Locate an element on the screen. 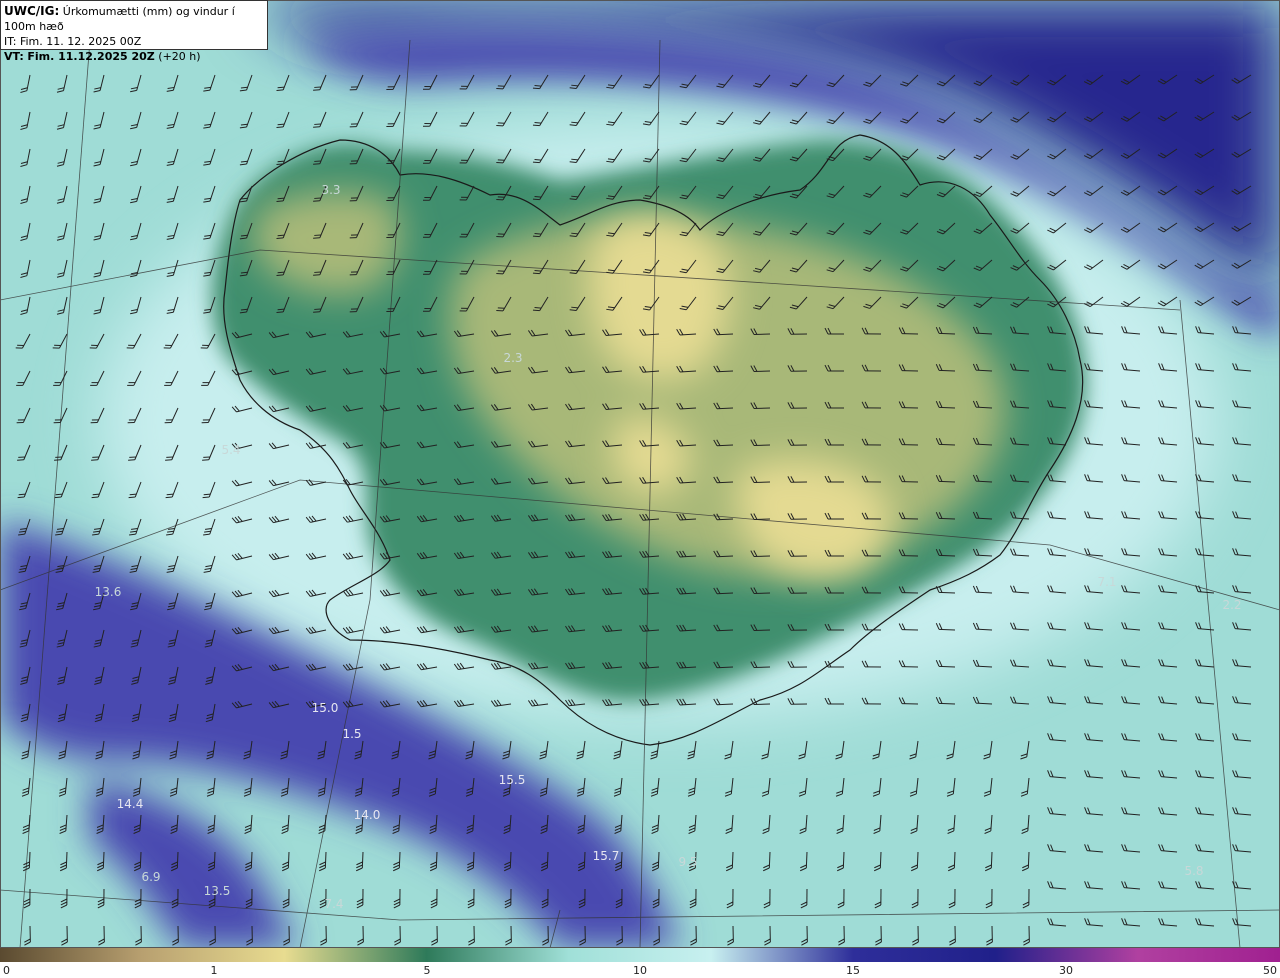 The image size is (1280, 978). map-value-label: 13.5 is located at coordinates (217, 891).